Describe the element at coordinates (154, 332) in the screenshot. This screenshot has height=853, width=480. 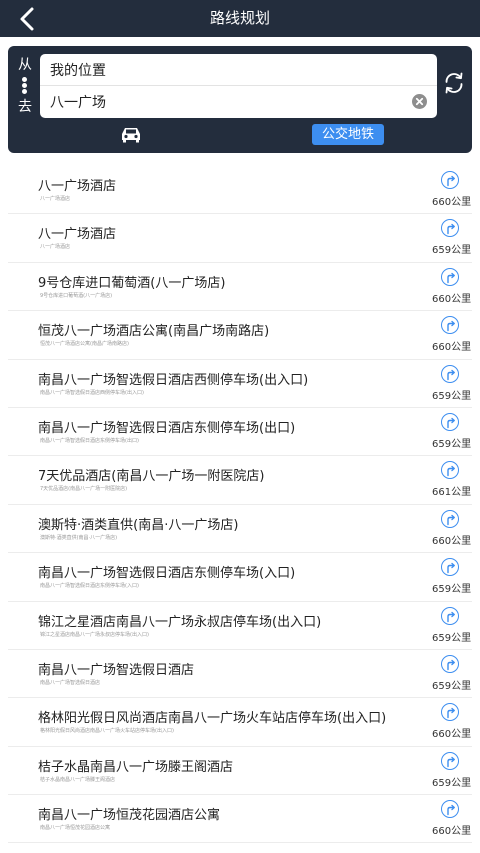
I see `result-name: 恒茂八一广场酒店公寓(南昌广场南路店)` at that location.